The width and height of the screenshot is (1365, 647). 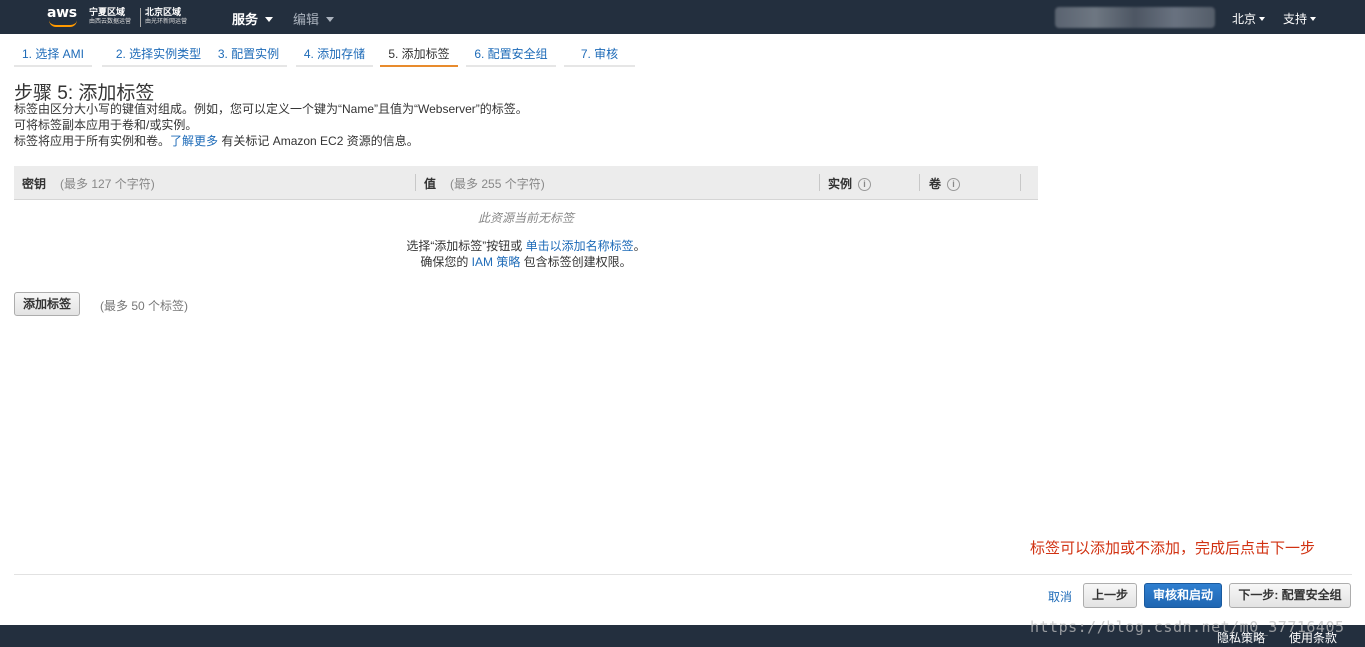 I want to click on empty-state-line-1-suffix: 。, so click(x=639, y=246).